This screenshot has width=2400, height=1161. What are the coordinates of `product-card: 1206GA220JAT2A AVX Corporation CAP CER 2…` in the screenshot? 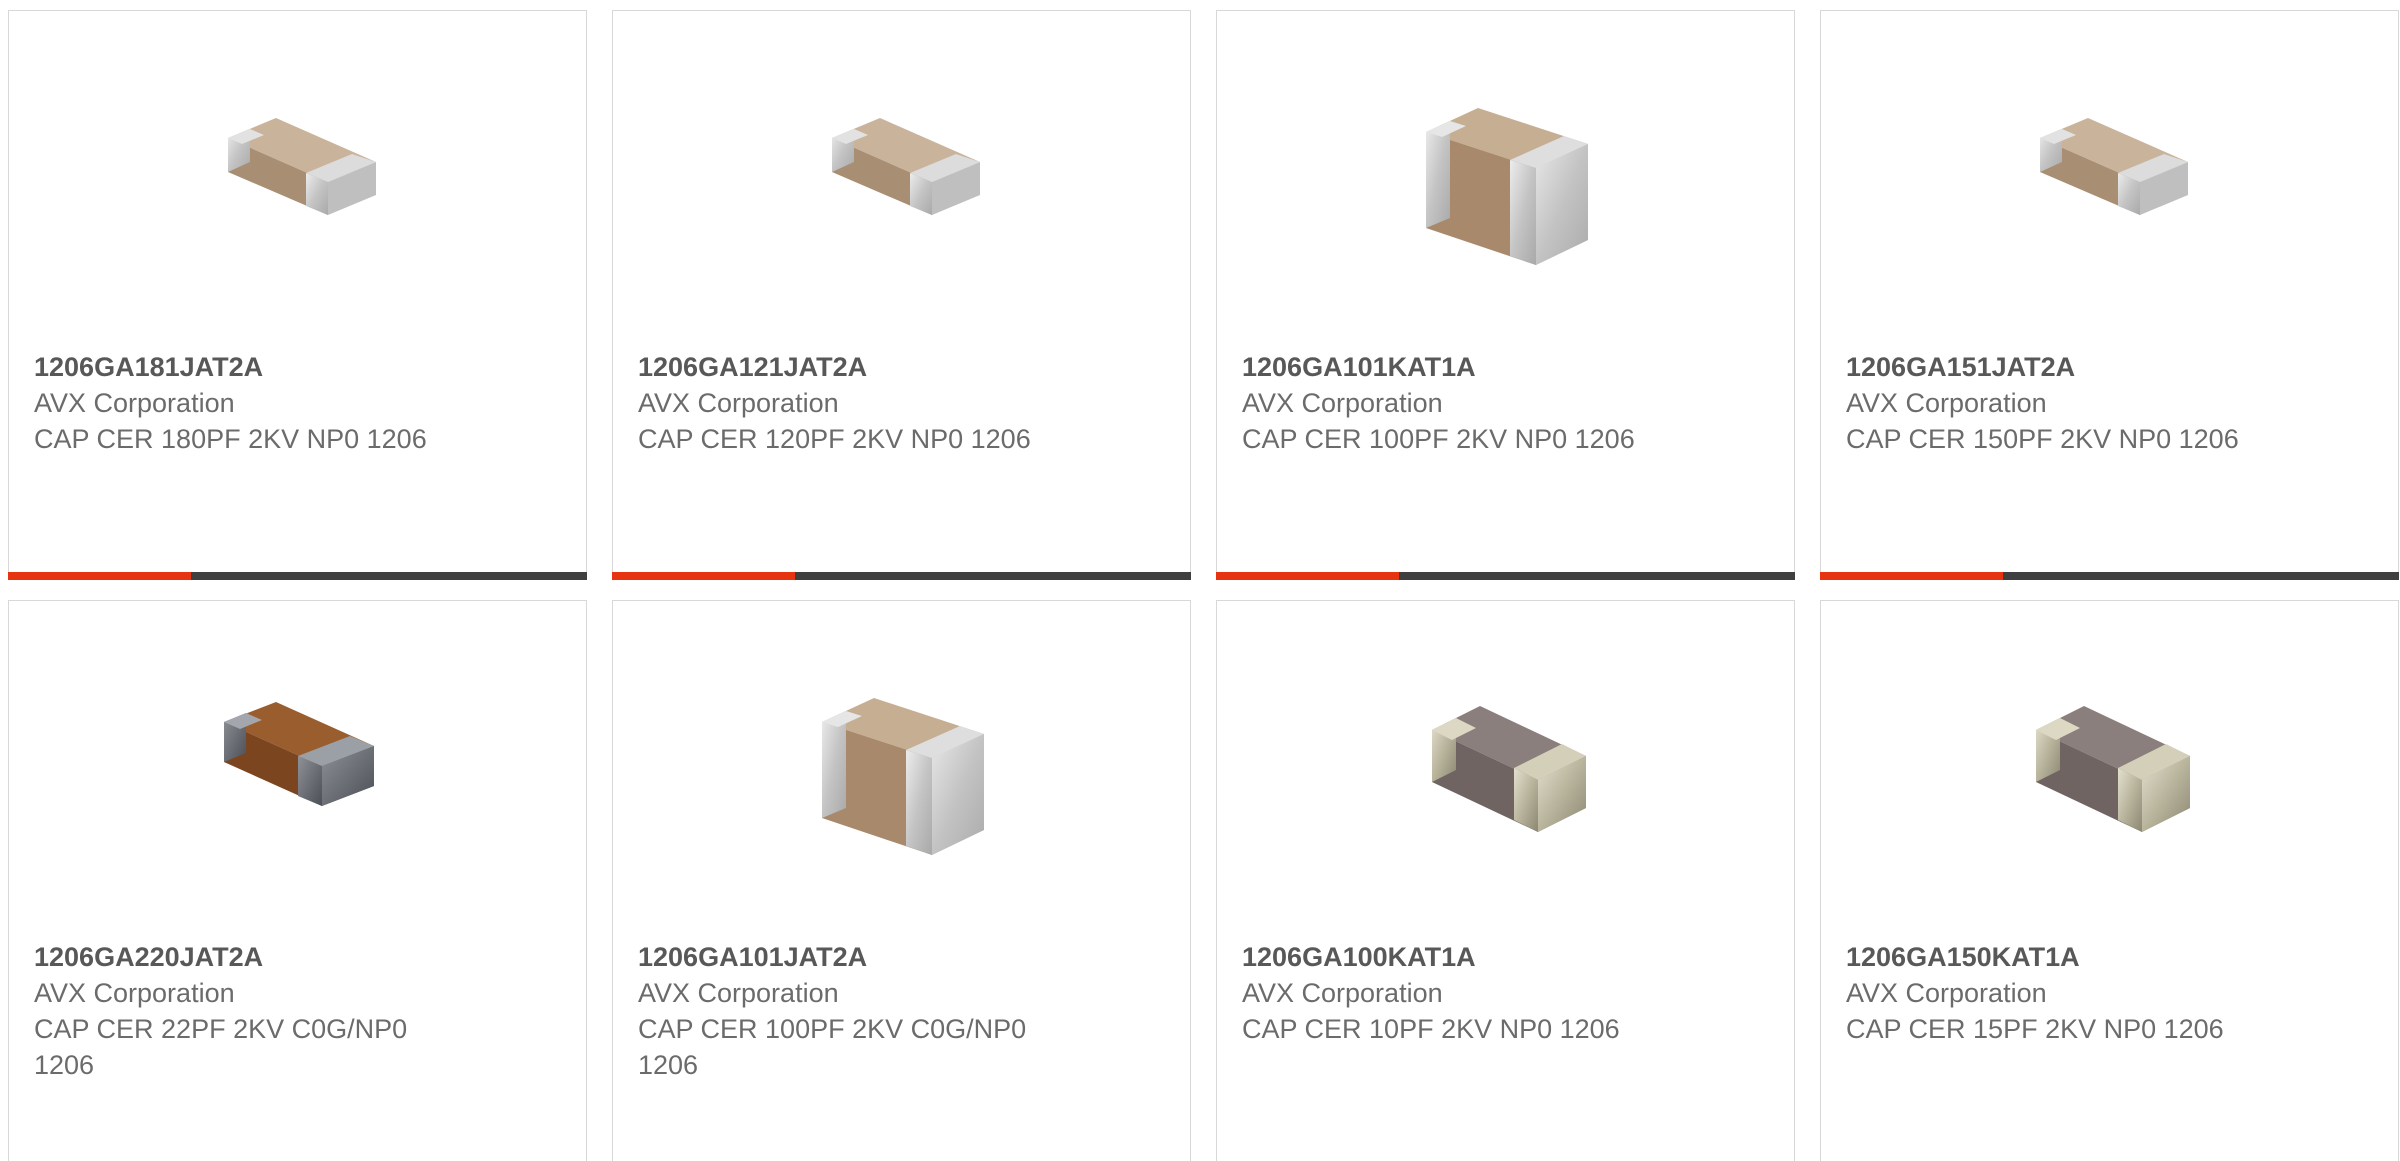 It's located at (297, 880).